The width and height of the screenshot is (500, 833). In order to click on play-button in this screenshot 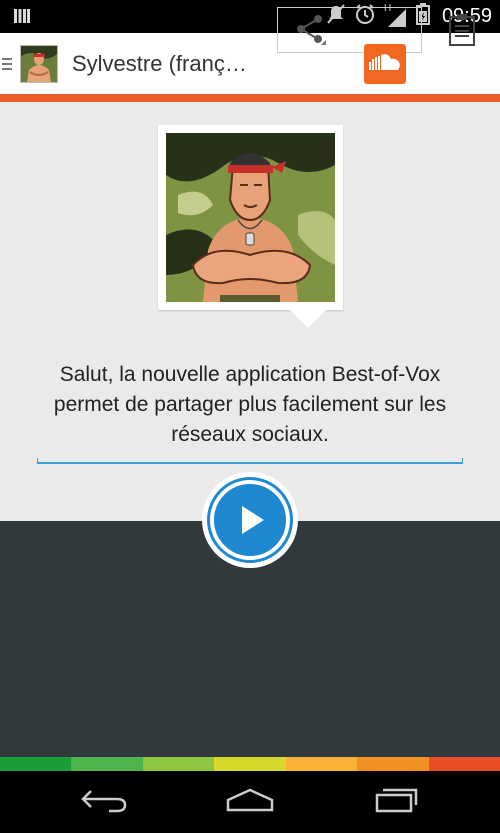, I will do `click(250, 520)`.